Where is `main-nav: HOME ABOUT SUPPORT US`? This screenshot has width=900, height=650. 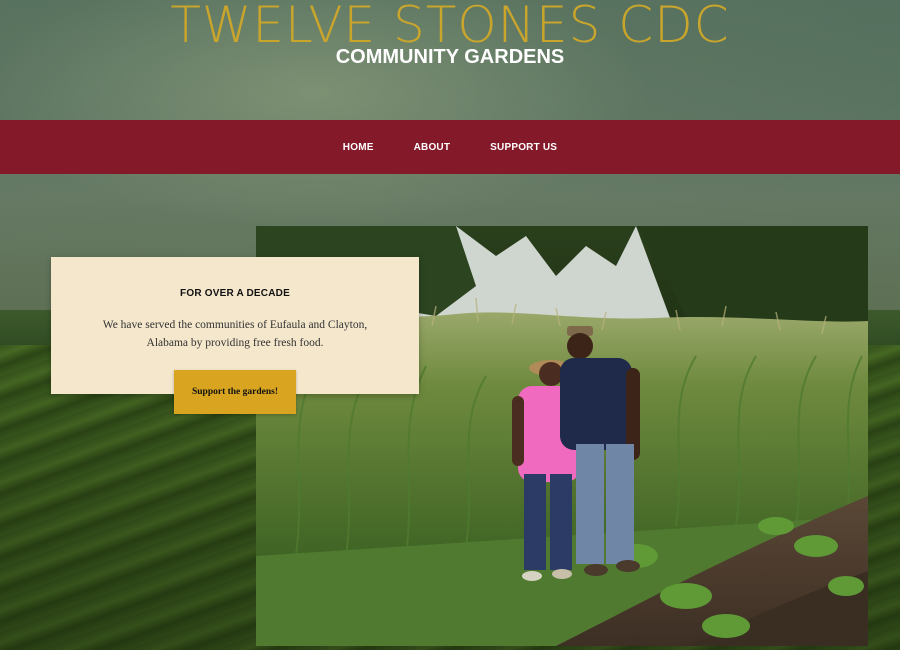 main-nav: HOME ABOUT SUPPORT US is located at coordinates (450, 147).